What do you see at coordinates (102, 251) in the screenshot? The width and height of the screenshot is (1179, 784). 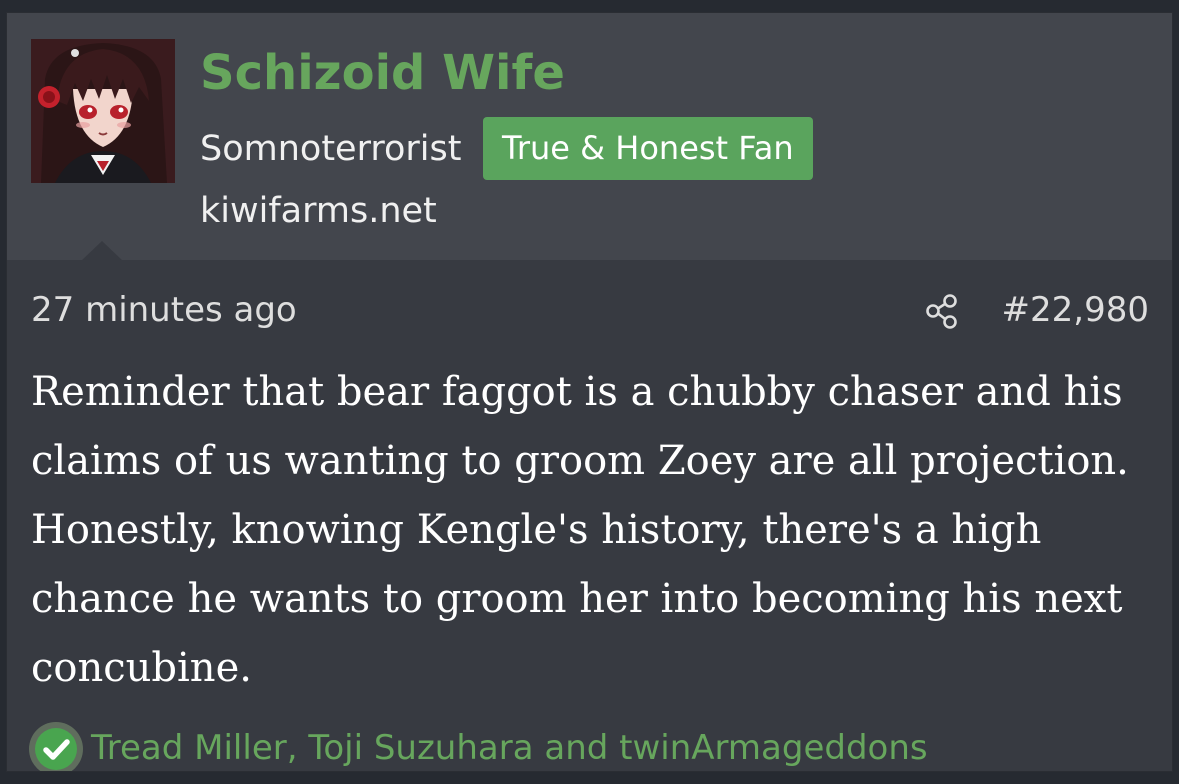 I see `header-pointer-arrow` at bounding box center [102, 251].